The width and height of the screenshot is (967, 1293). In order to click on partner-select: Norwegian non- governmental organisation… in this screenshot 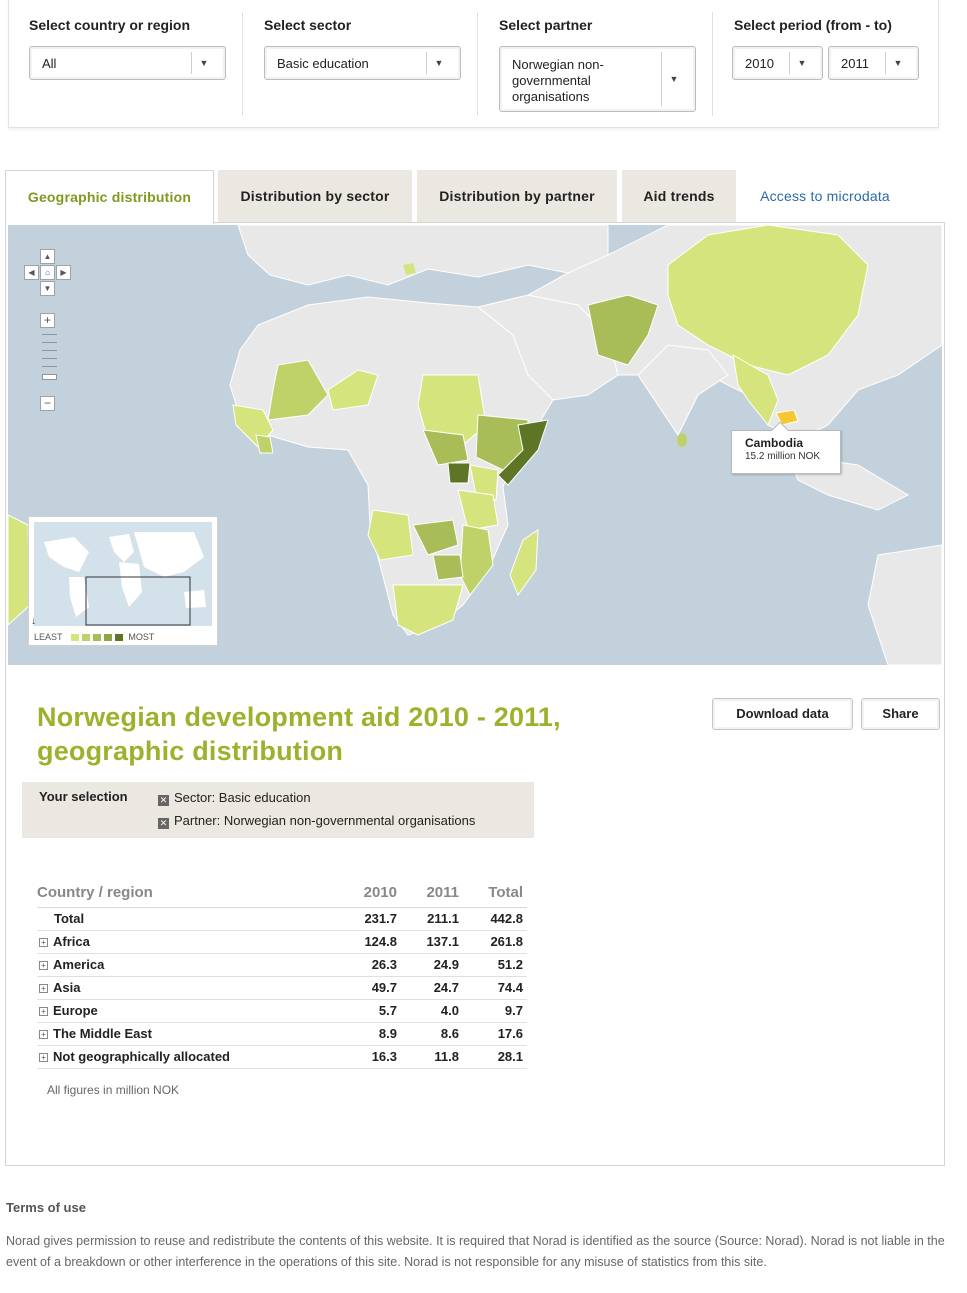, I will do `click(597, 79)`.